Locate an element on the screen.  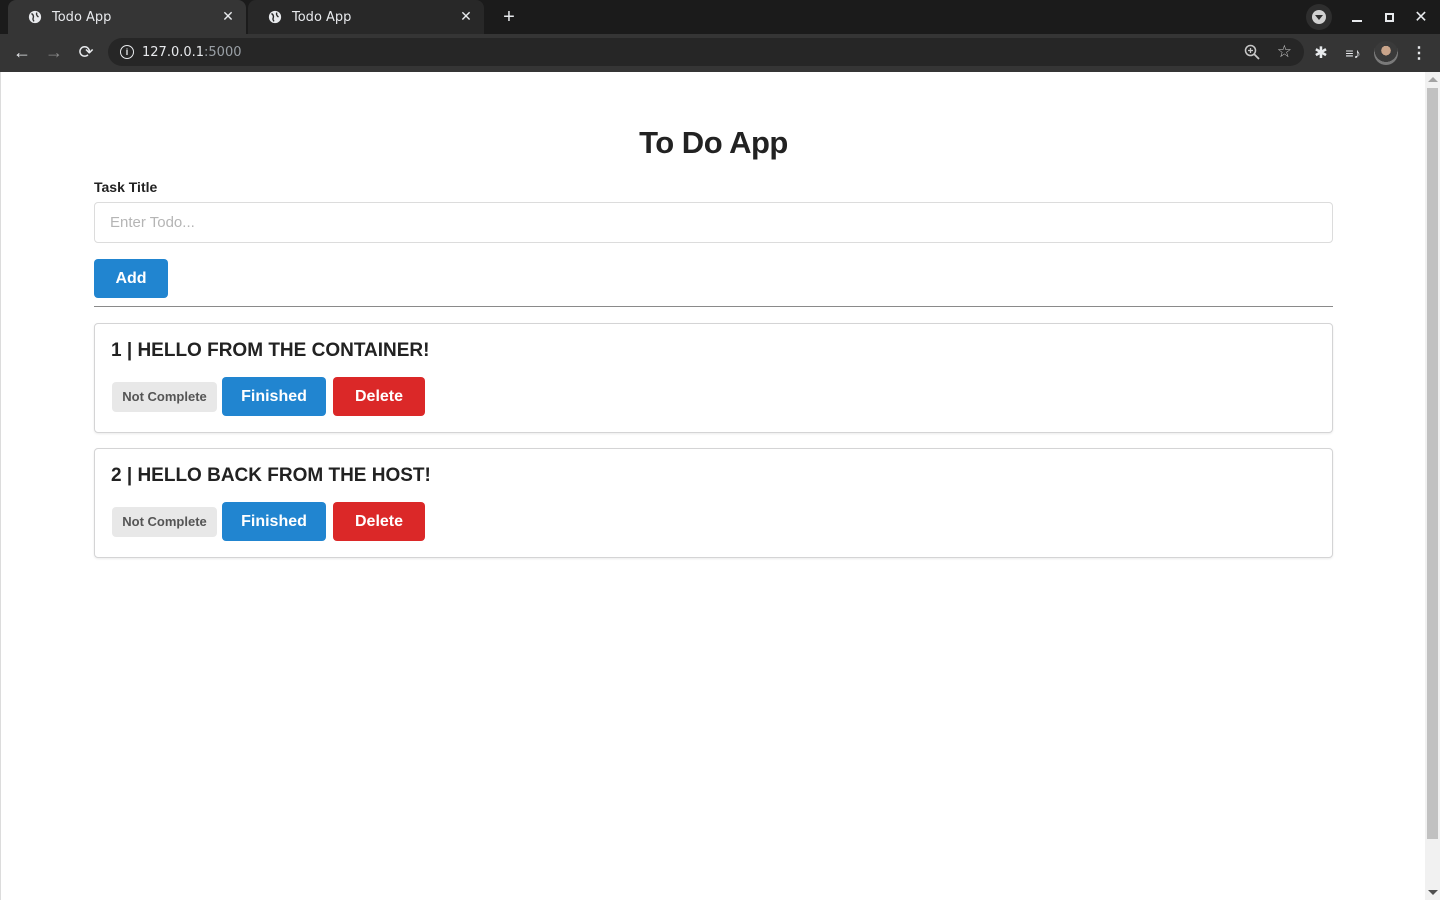
profile-avatar is located at coordinates (1386, 53).